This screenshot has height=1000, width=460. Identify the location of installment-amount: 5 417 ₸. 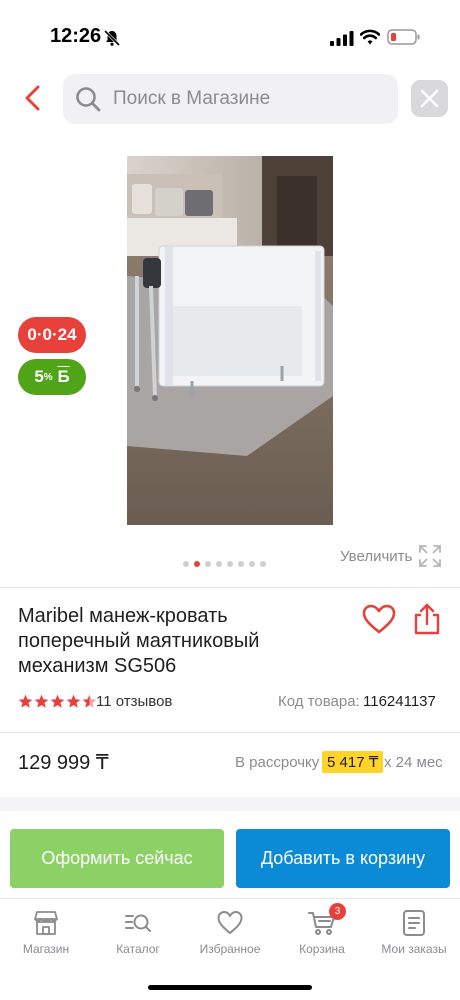
(353, 762).